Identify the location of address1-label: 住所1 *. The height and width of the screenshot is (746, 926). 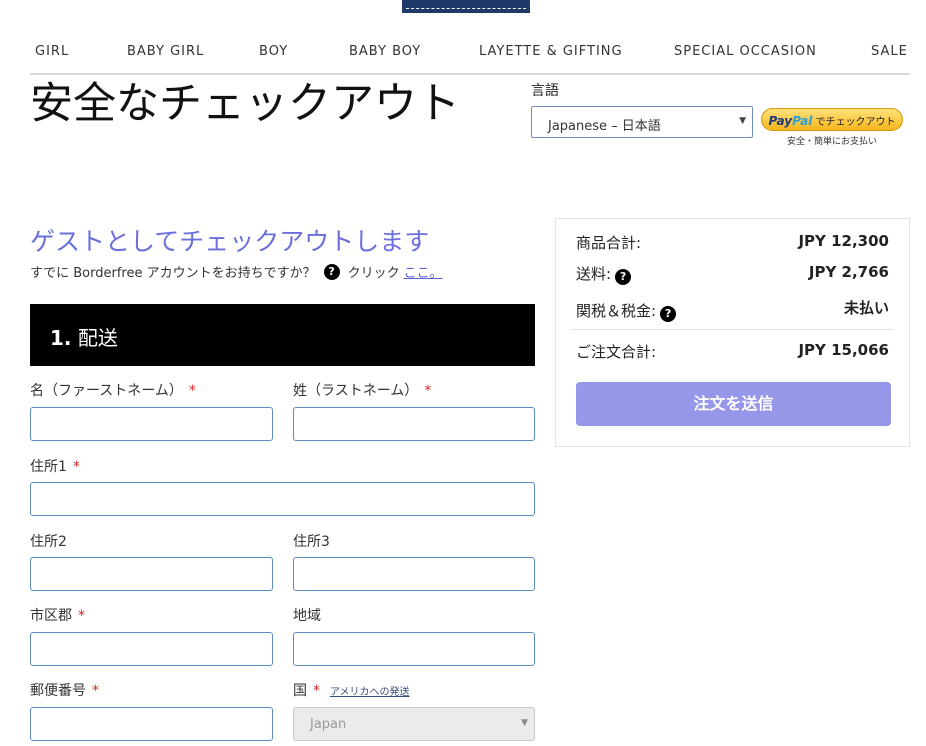
(55, 466).